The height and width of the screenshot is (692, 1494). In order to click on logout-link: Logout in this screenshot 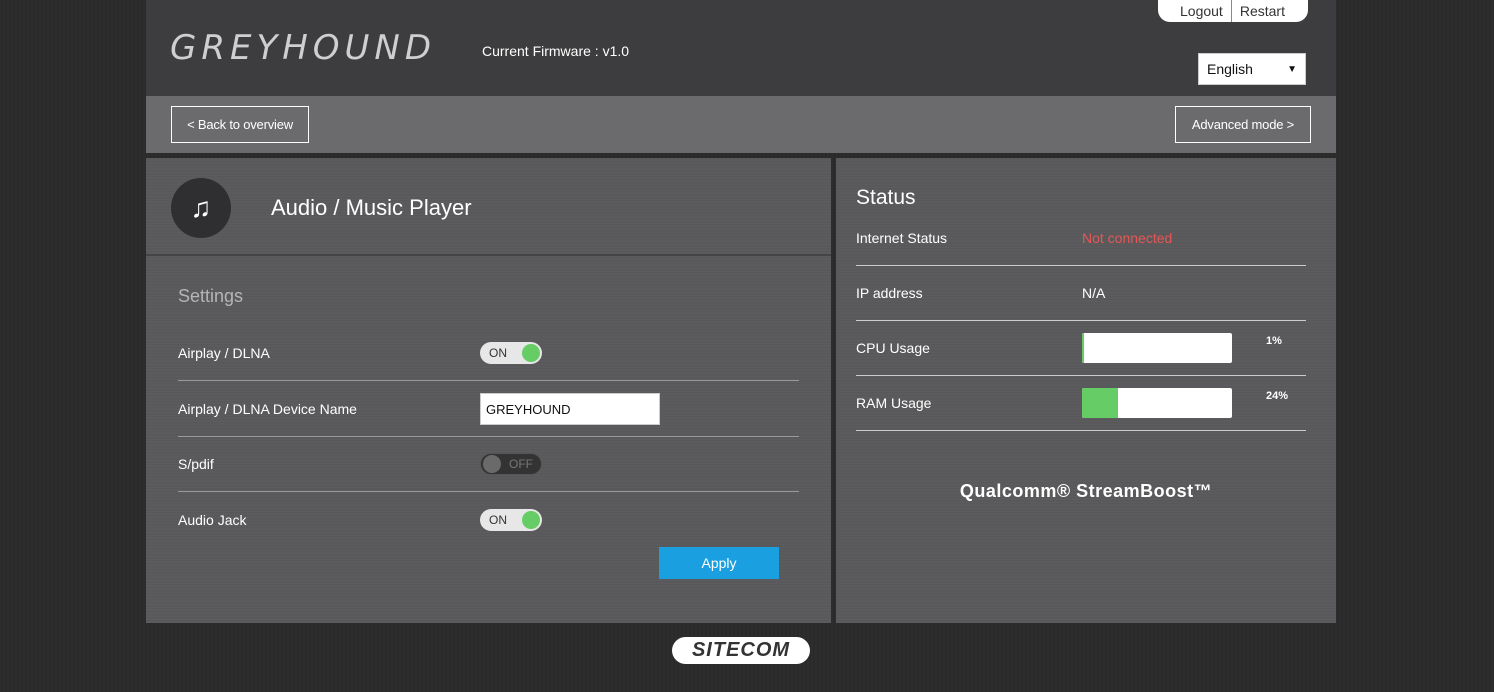, I will do `click(1194, 11)`.